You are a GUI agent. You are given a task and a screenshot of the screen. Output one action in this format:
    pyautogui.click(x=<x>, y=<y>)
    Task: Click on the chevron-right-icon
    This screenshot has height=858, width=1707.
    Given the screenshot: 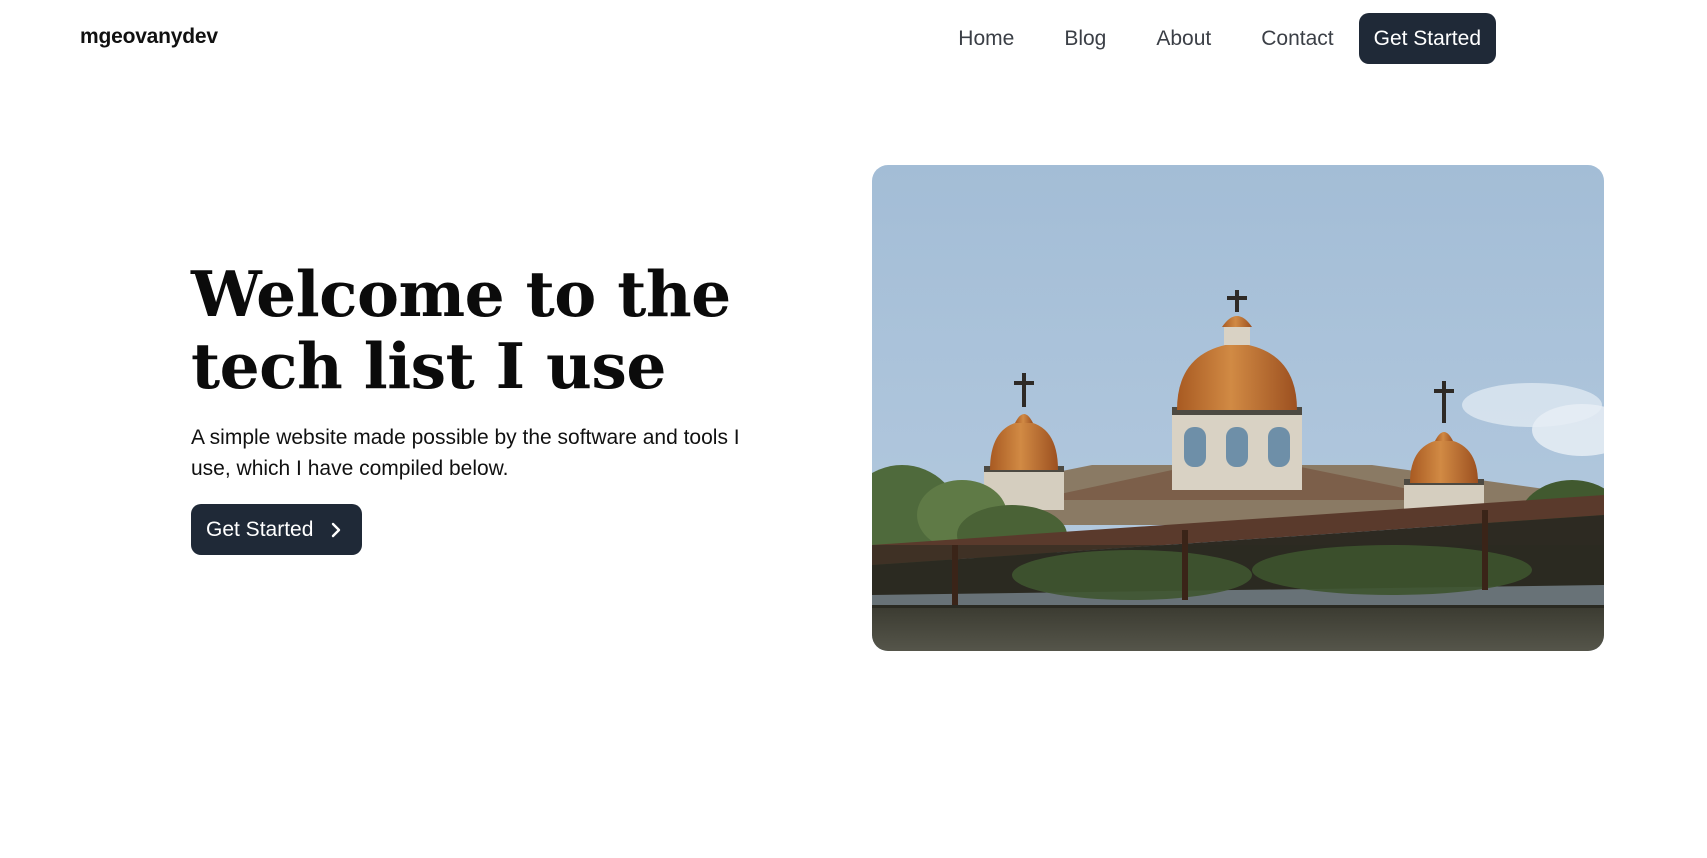 What is the action you would take?
    pyautogui.click(x=336, y=530)
    